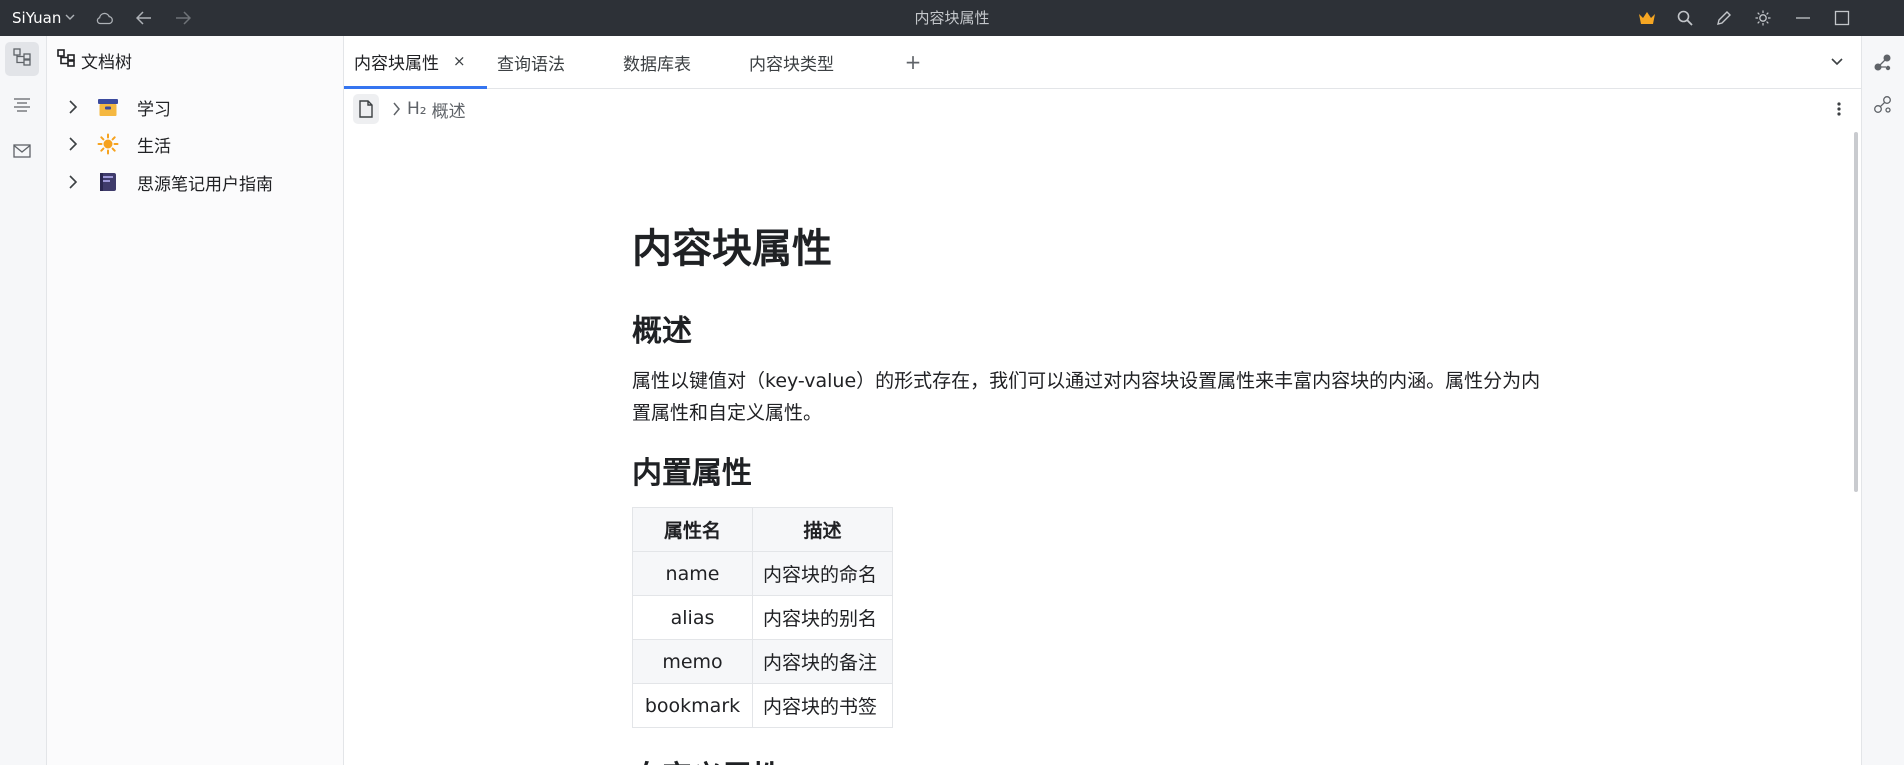 Image resolution: width=1904 pixels, height=765 pixels. Describe the element at coordinates (1647, 18) in the screenshot. I see `vip-crown-icon` at that location.